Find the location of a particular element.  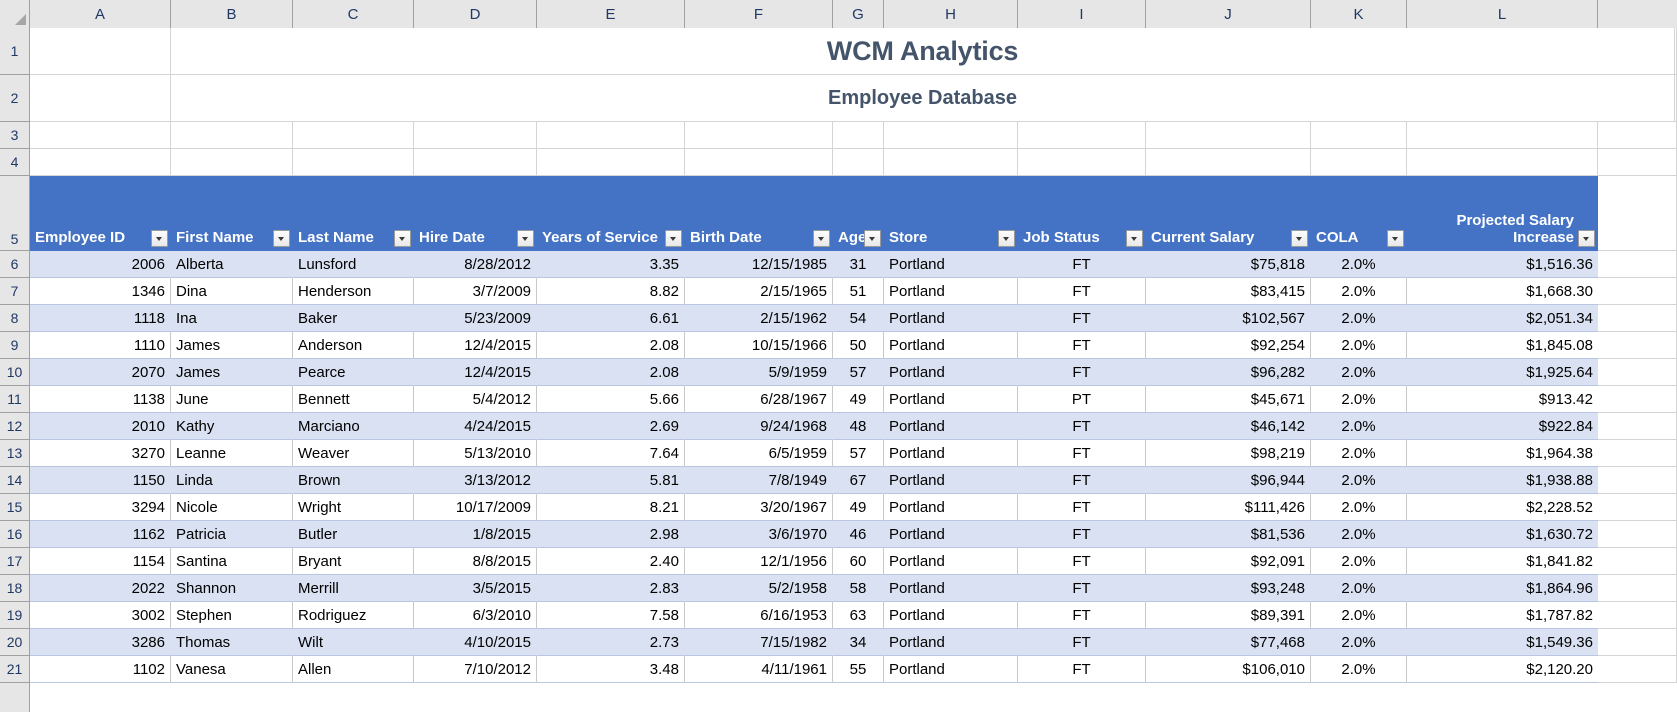

column-header-B: B is located at coordinates (232, 14).